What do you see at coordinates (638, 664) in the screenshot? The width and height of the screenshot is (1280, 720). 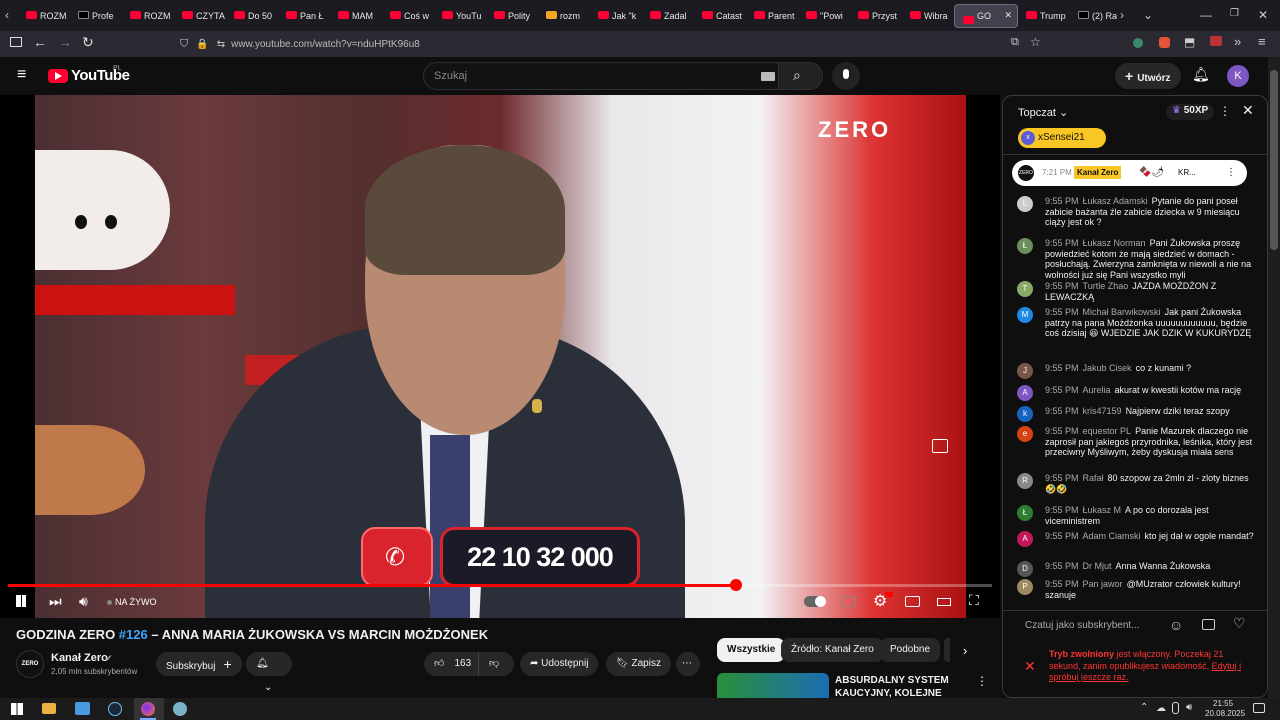 I see `save-button: 🔖︎ Zapisz` at bounding box center [638, 664].